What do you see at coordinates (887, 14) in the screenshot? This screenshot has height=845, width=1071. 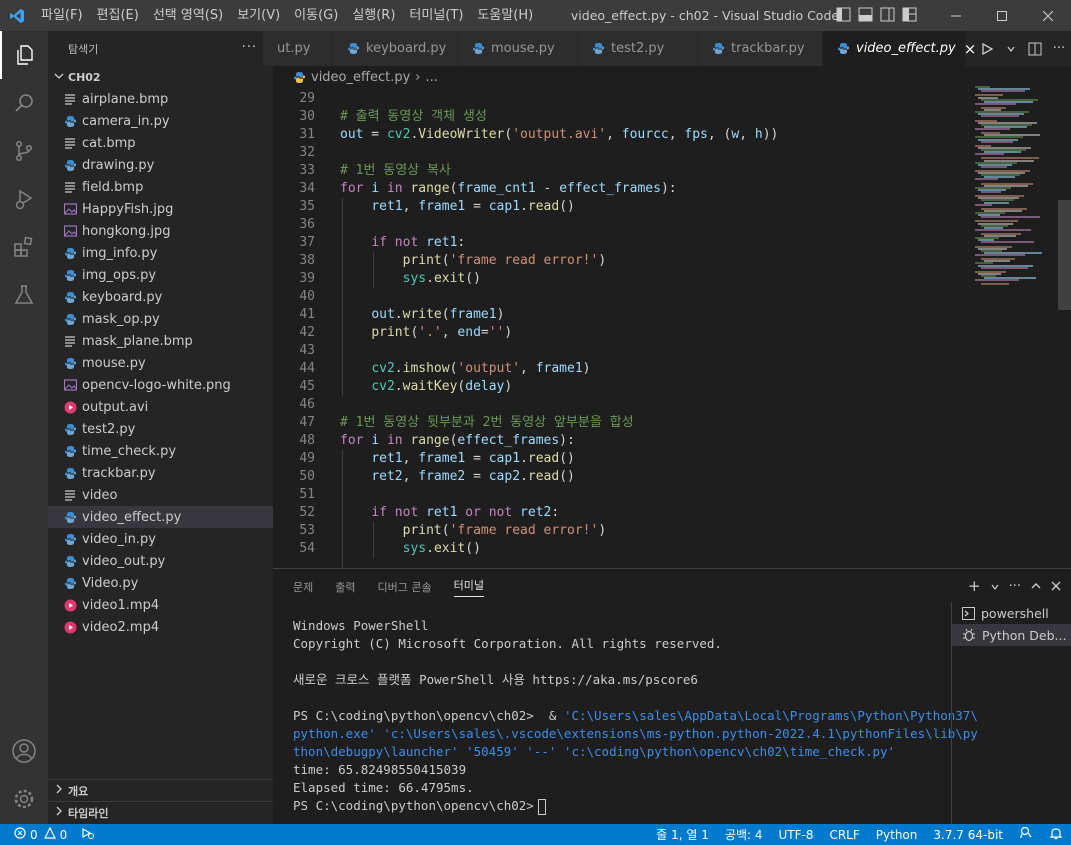 I see `toggle-secondary-sidebar-icon` at bounding box center [887, 14].